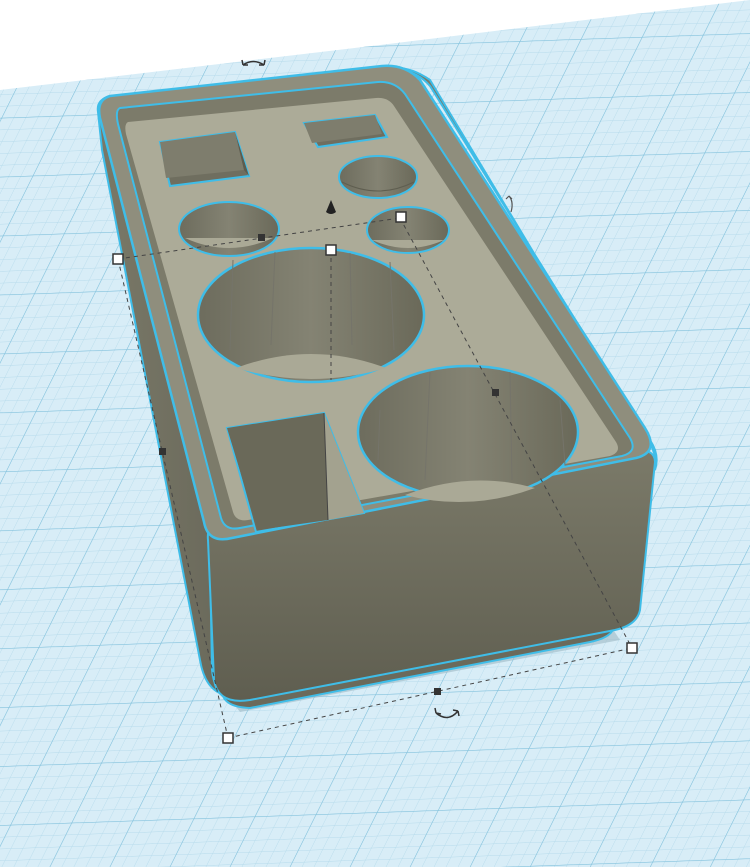 The image size is (750, 867). What do you see at coordinates (118, 259) in the screenshot?
I see `resize-handle-left` at bounding box center [118, 259].